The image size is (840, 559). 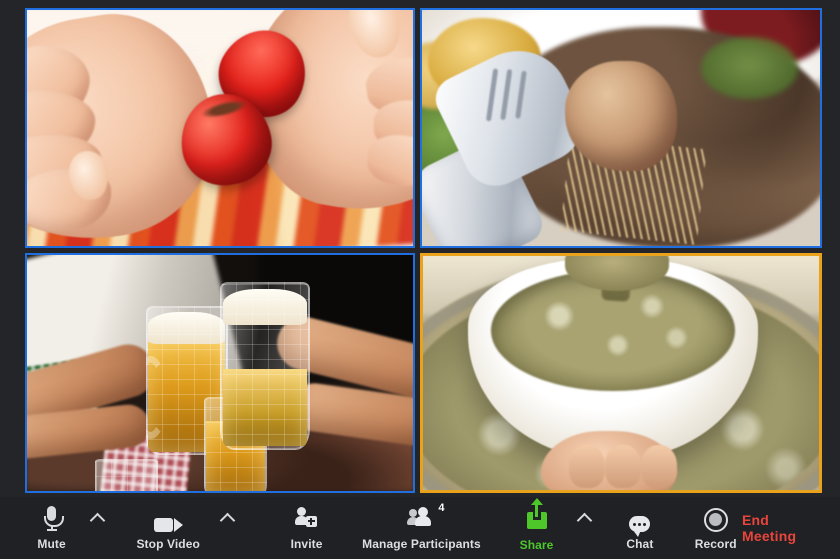 What do you see at coordinates (168, 543) in the screenshot?
I see `stop-video-label: Stop Video` at bounding box center [168, 543].